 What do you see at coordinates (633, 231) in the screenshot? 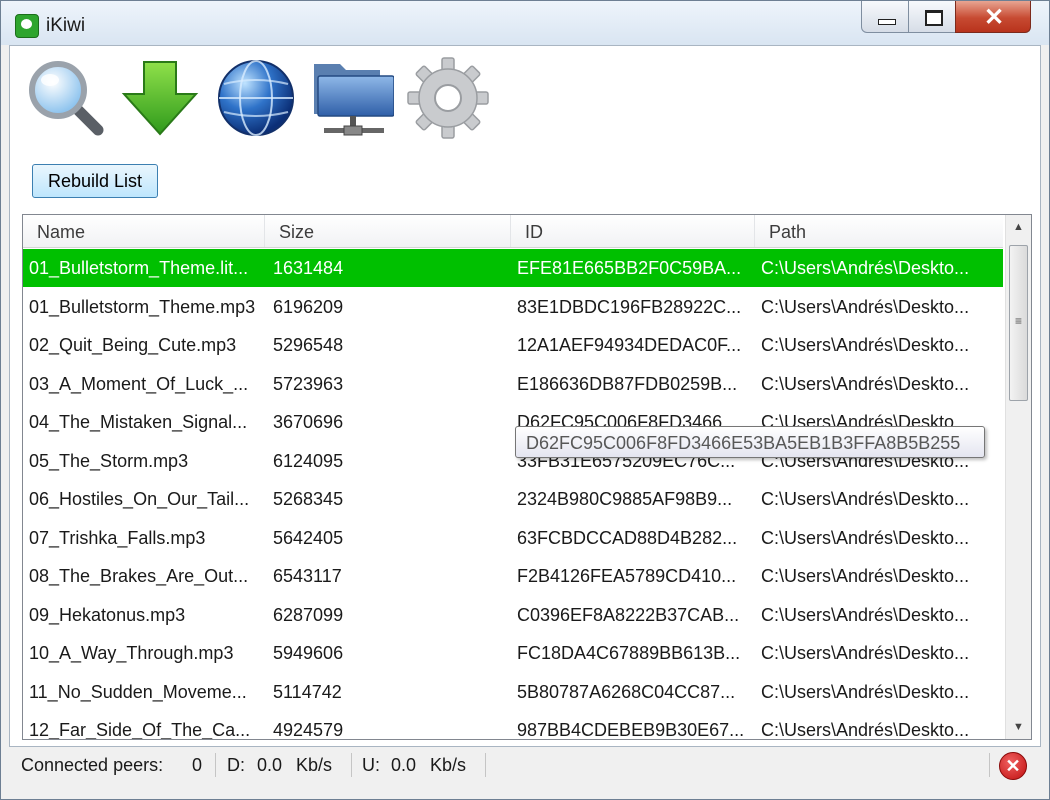
I see `column-header-id: ID` at bounding box center [633, 231].